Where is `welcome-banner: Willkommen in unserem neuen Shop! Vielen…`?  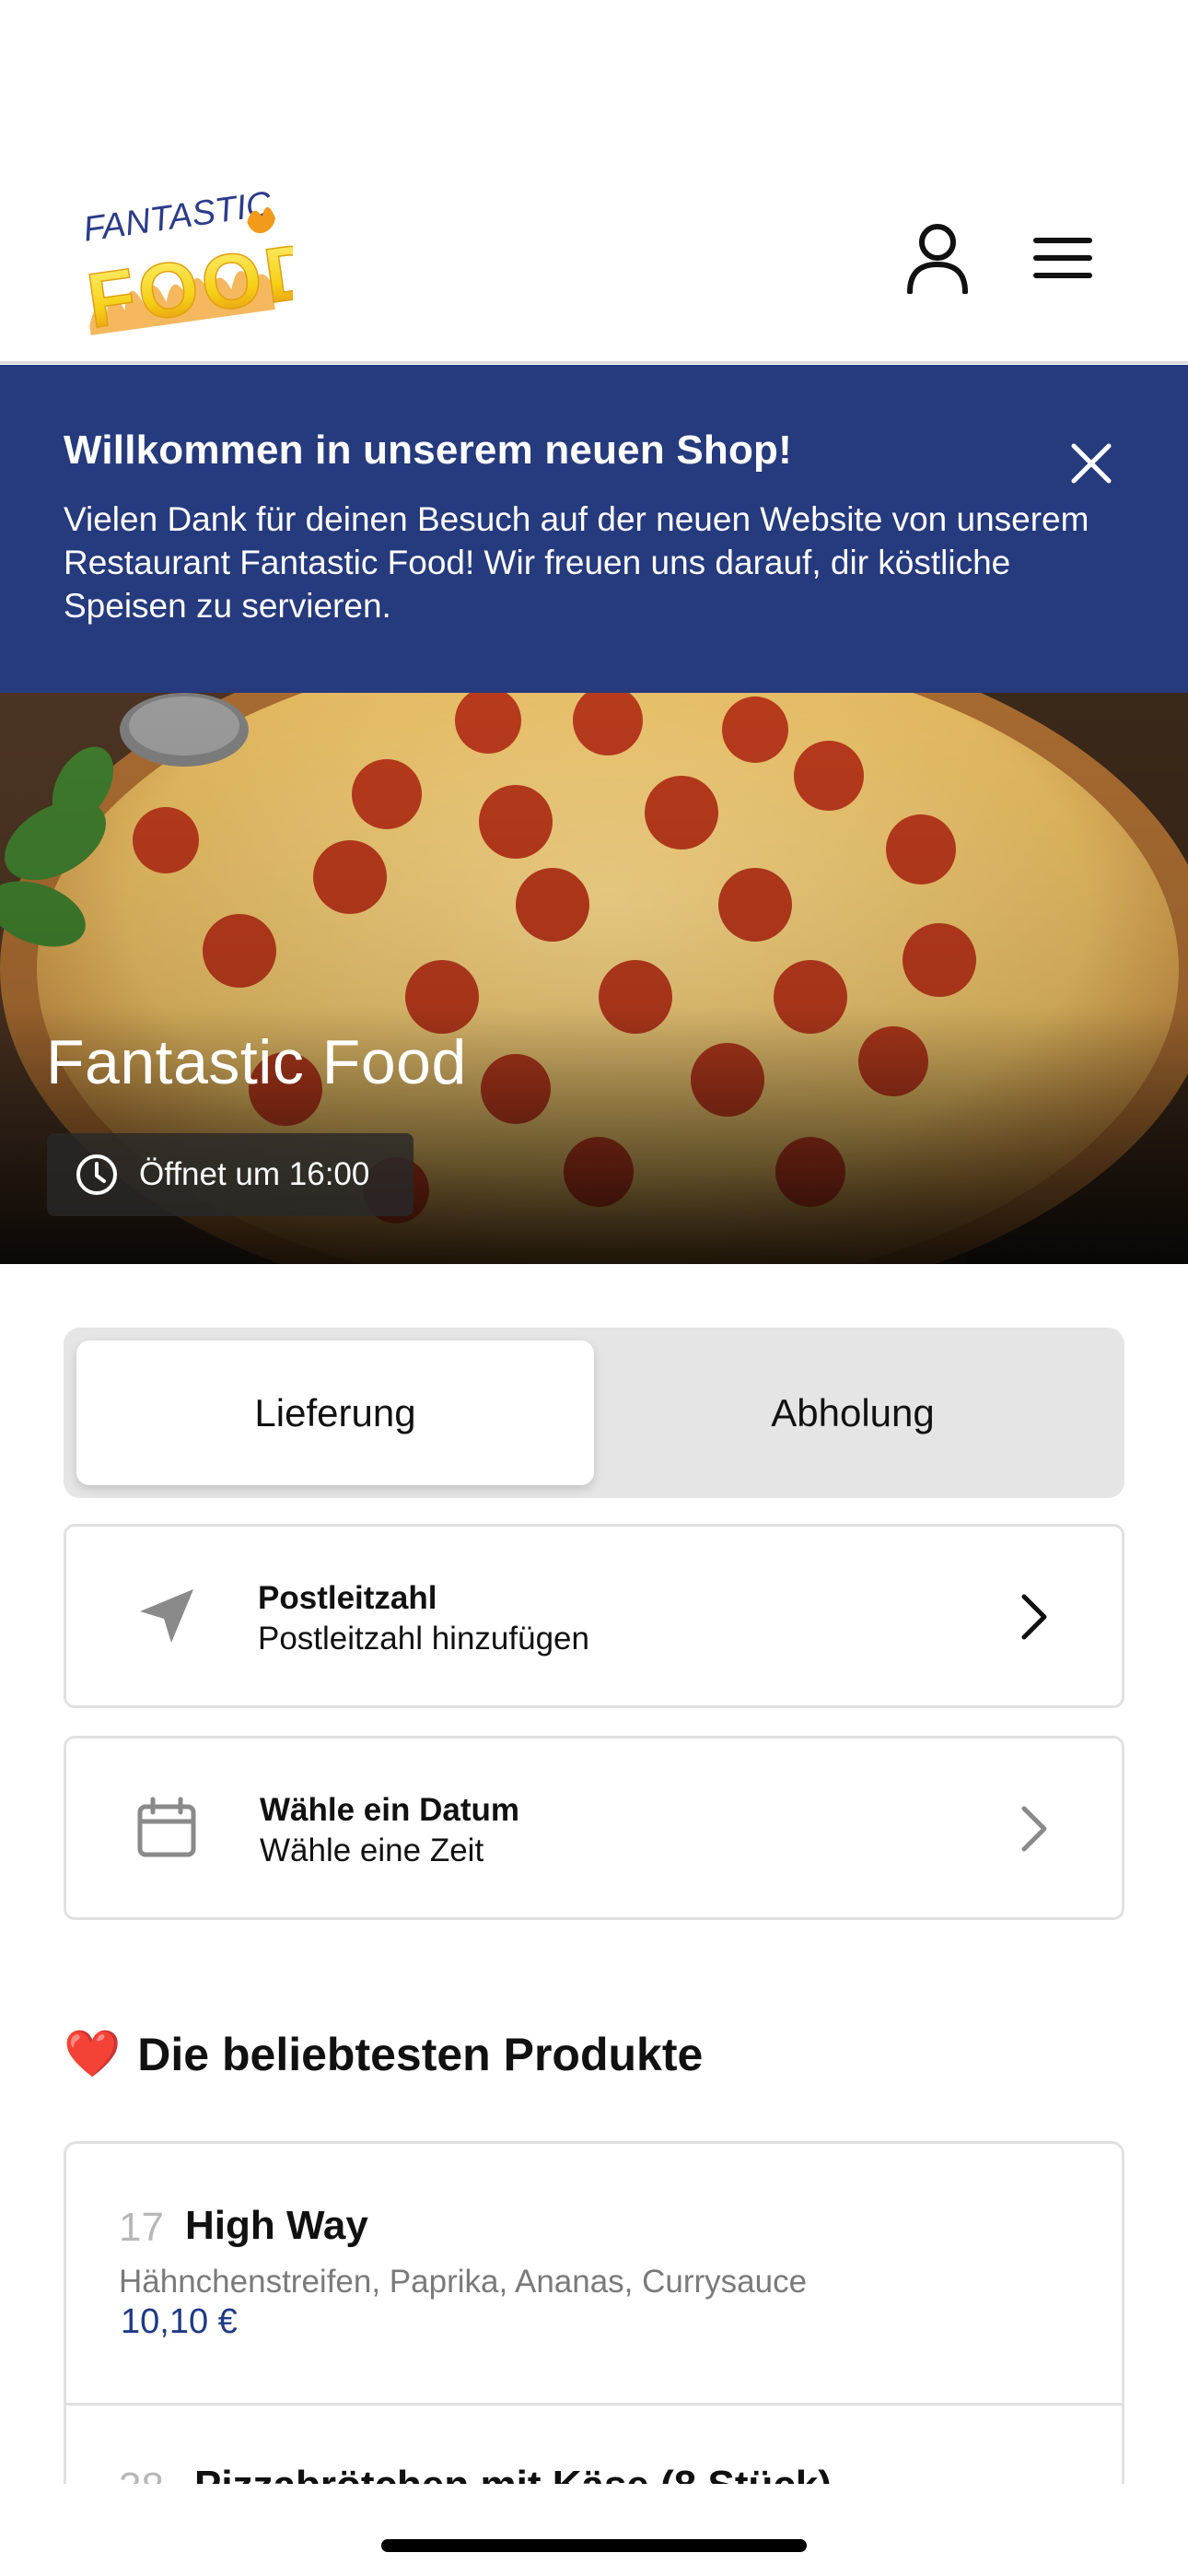
welcome-banner: Willkommen in unserem neuen Shop! Vielen… is located at coordinates (594, 529).